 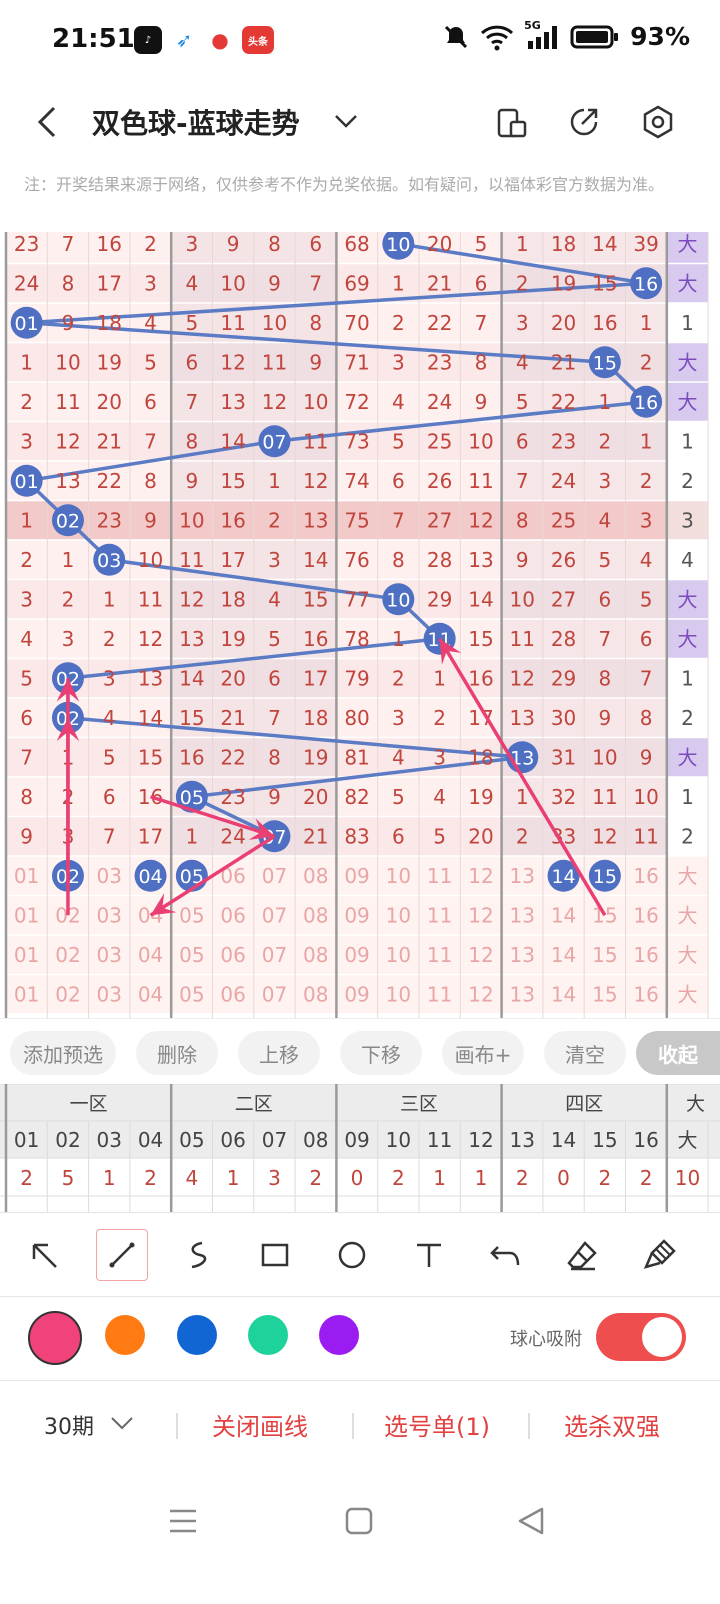 What do you see at coordinates (437, 1424) in the screenshot?
I see `ticket-button: 选号单(1)` at bounding box center [437, 1424].